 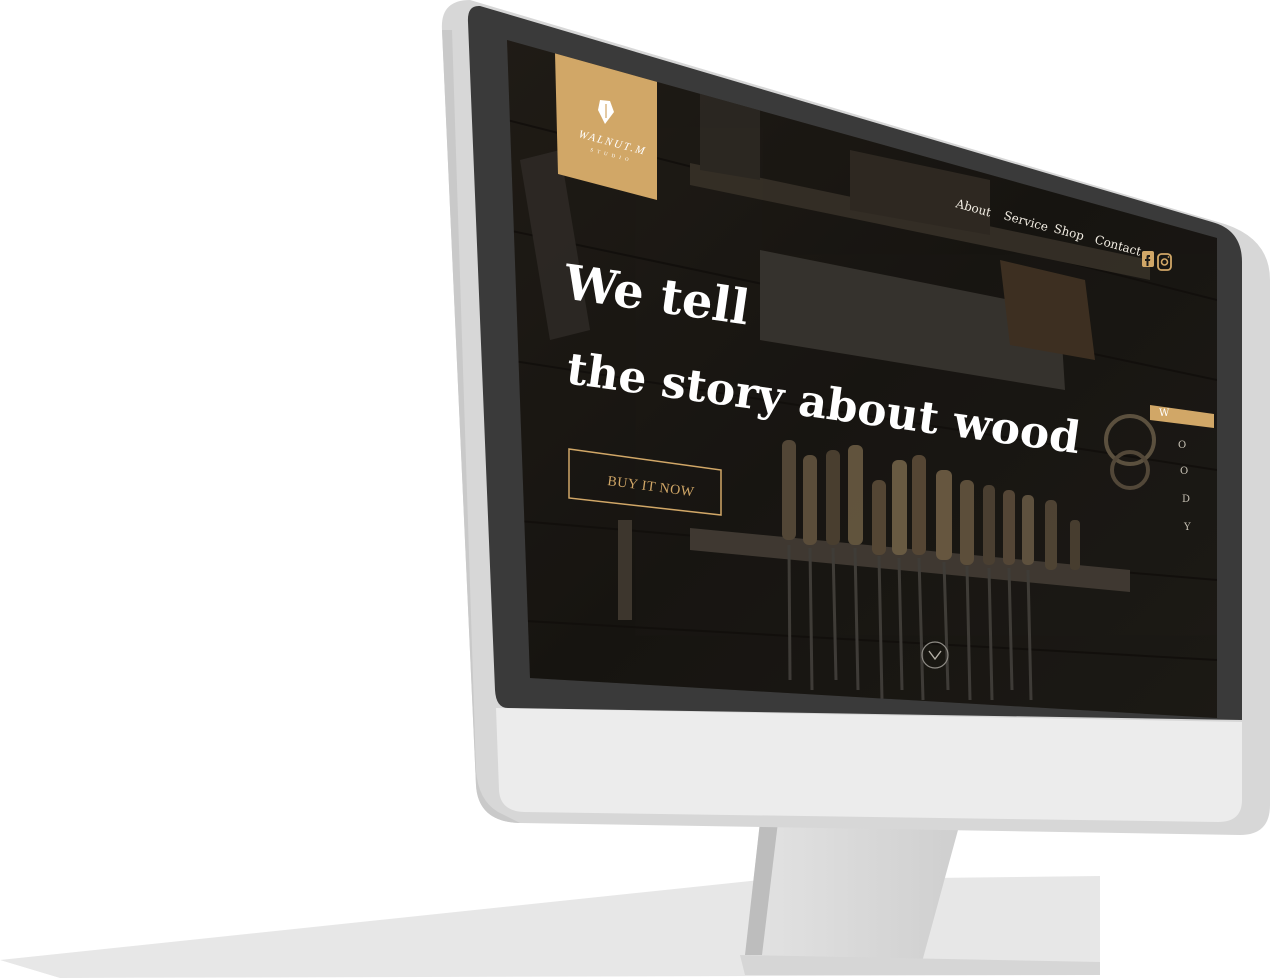 I want to click on side-letter-3: O, so click(x=1184, y=471).